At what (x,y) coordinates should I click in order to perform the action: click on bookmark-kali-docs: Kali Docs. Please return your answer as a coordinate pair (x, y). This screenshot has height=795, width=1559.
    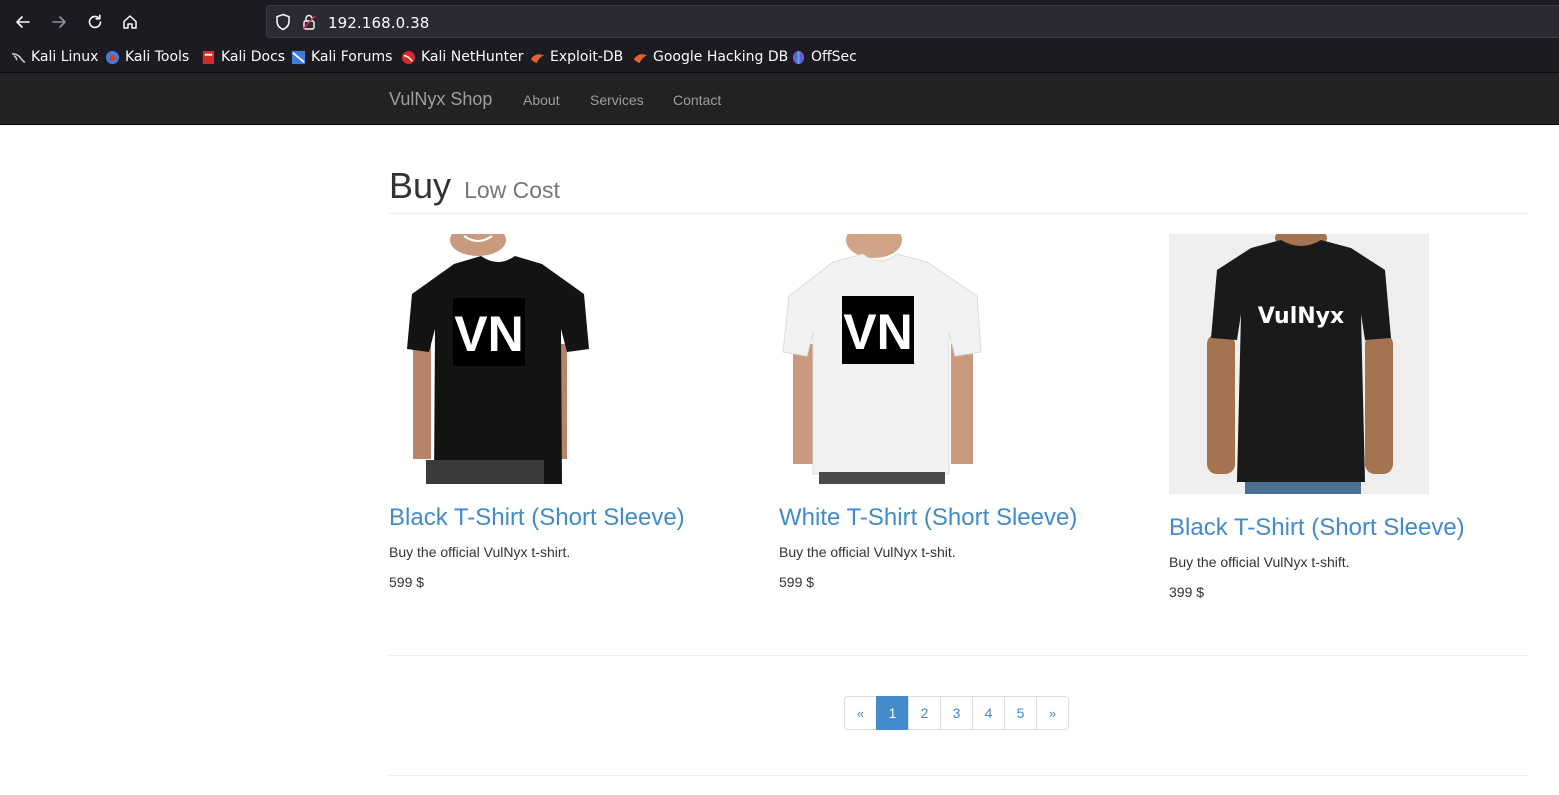
    Looking at the image, I should click on (243, 57).